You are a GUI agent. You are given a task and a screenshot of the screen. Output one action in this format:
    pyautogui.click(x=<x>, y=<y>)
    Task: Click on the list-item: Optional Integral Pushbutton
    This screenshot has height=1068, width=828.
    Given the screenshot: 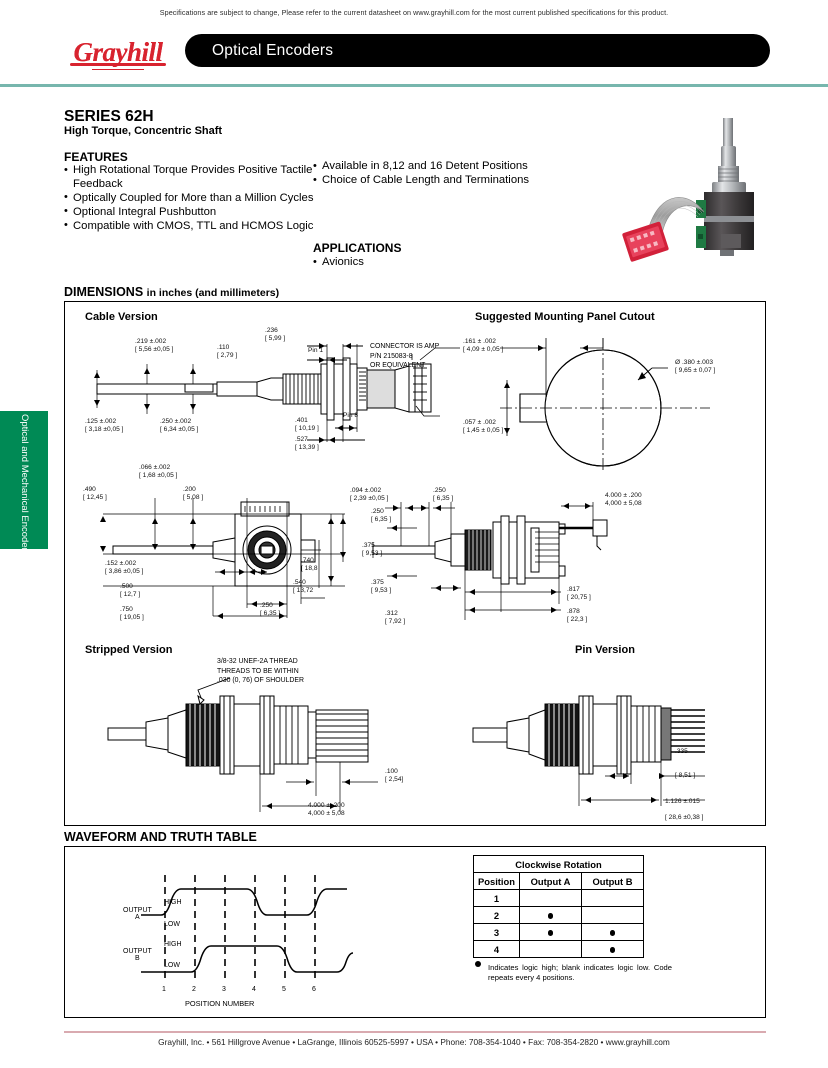 What is the action you would take?
    pyautogui.click(x=189, y=212)
    